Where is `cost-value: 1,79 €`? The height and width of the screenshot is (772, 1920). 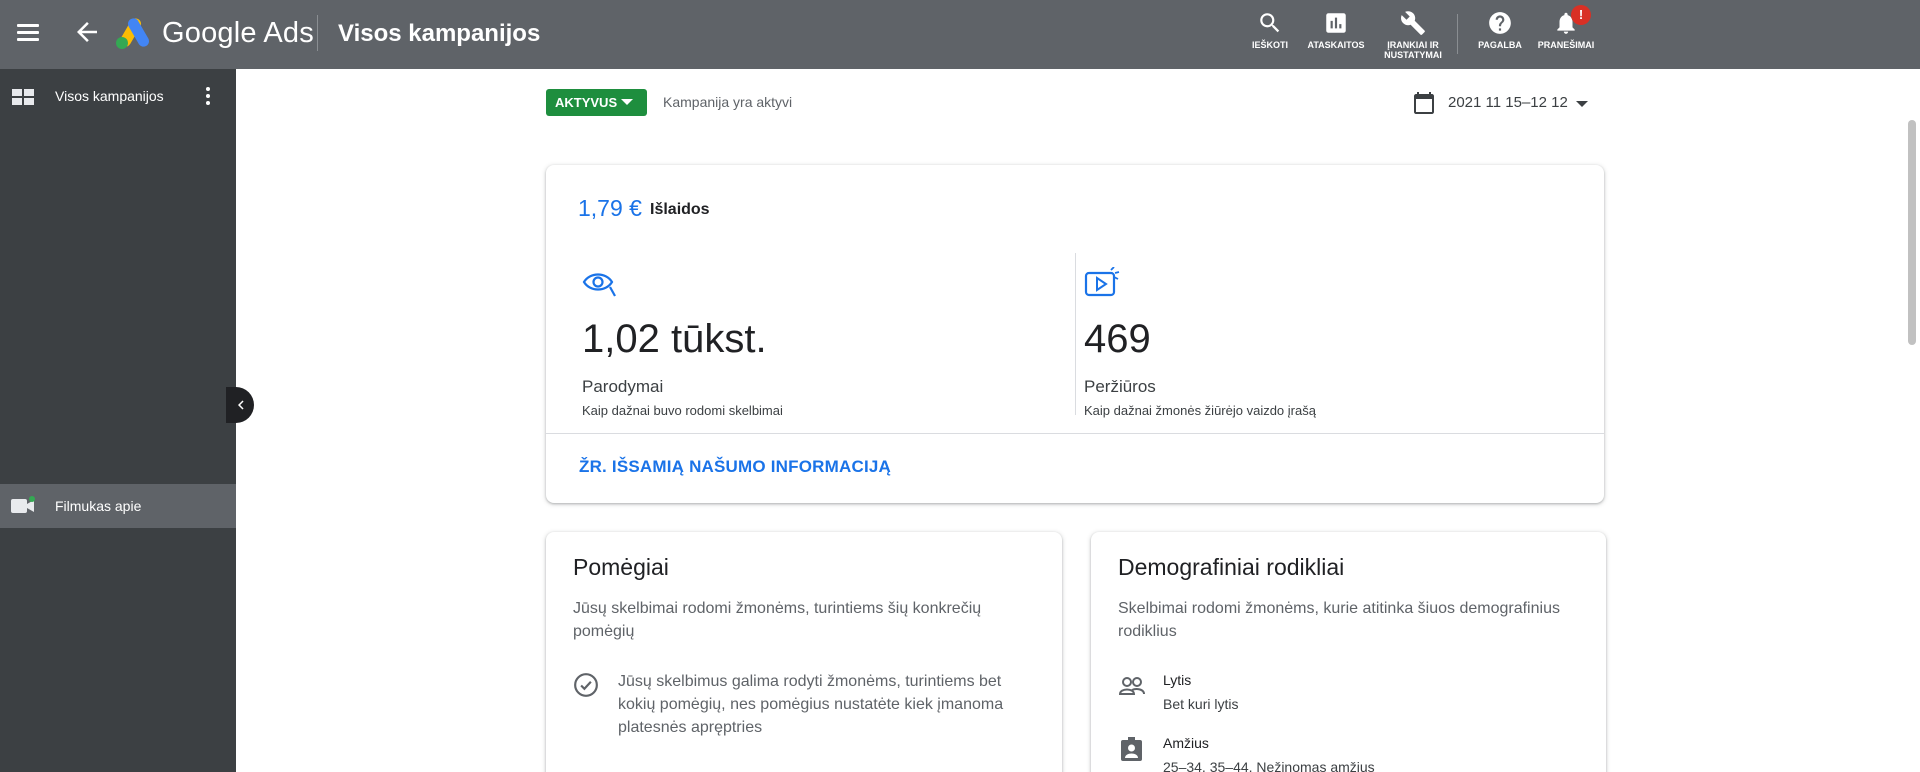
cost-value: 1,79 € is located at coordinates (610, 208).